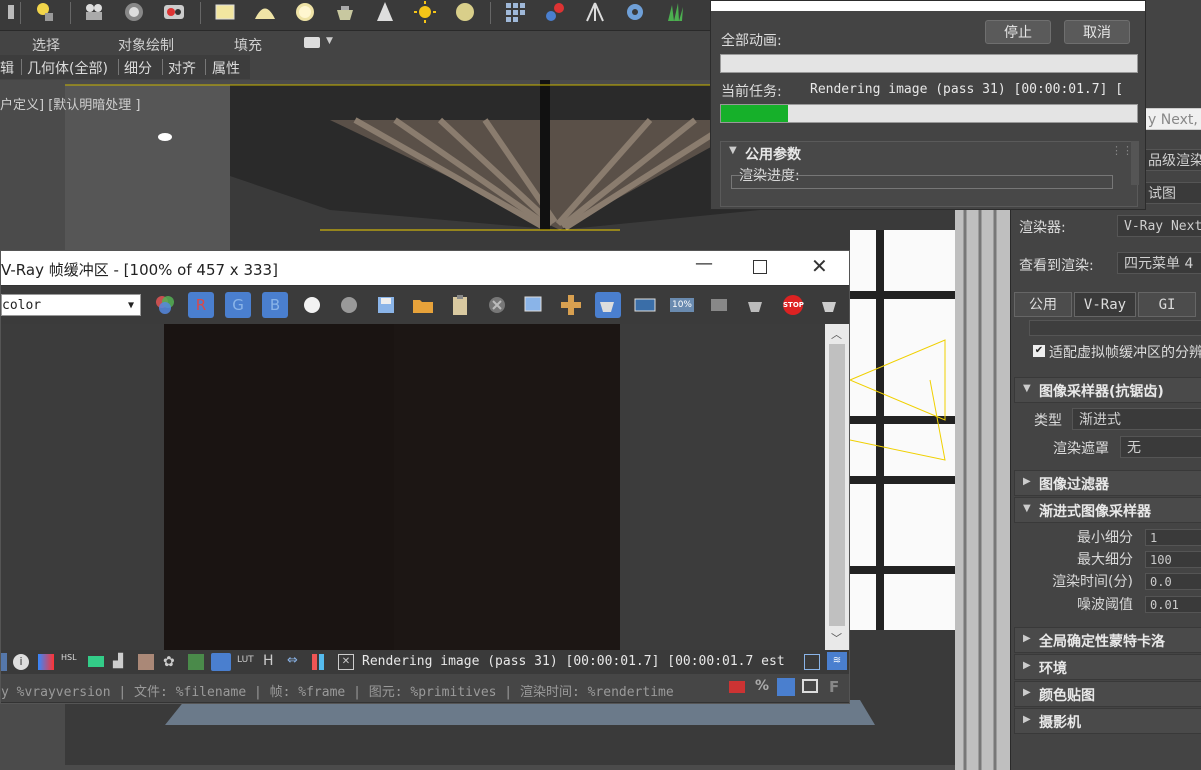 The width and height of the screenshot is (1201, 770). What do you see at coordinates (608, 305) in the screenshot?
I see `render-teapot-icon` at bounding box center [608, 305].